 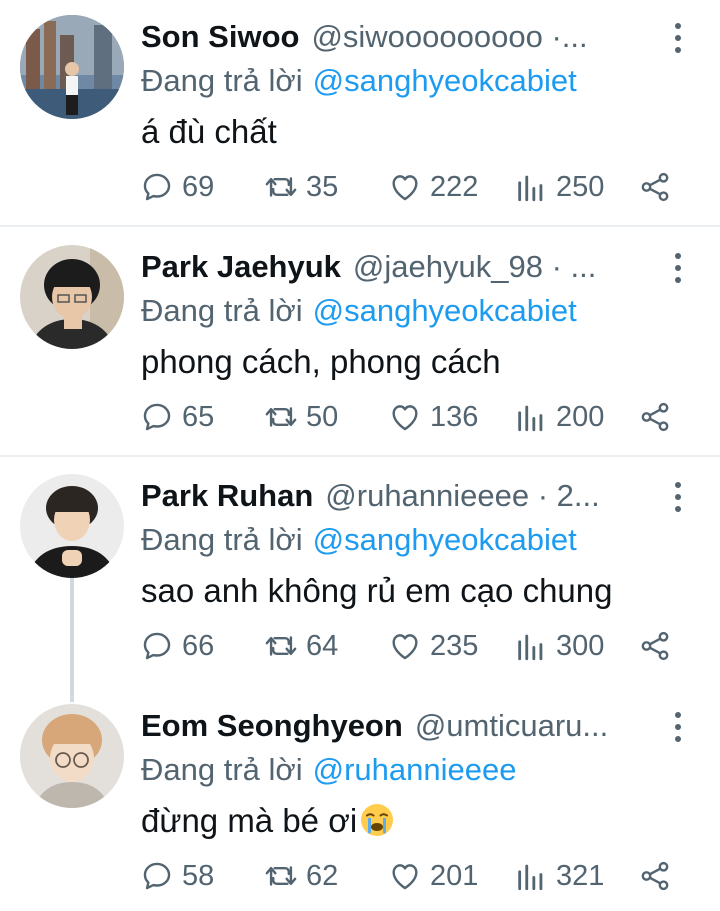 What do you see at coordinates (198, 416) in the screenshot?
I see `reply-count: 65` at bounding box center [198, 416].